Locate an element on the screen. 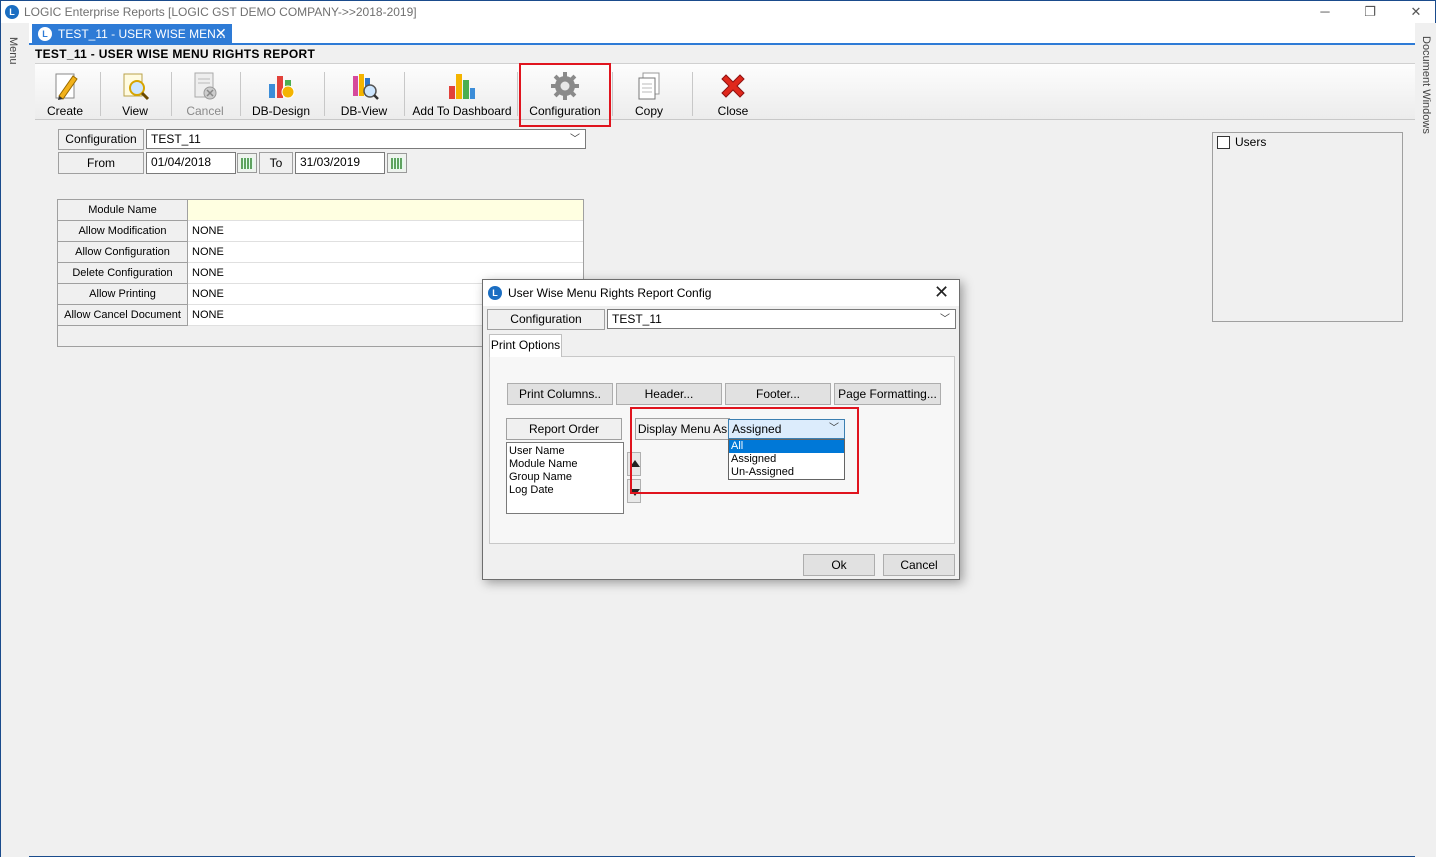  document-windows-label: Document Windows is located at coordinates (1426, 85).